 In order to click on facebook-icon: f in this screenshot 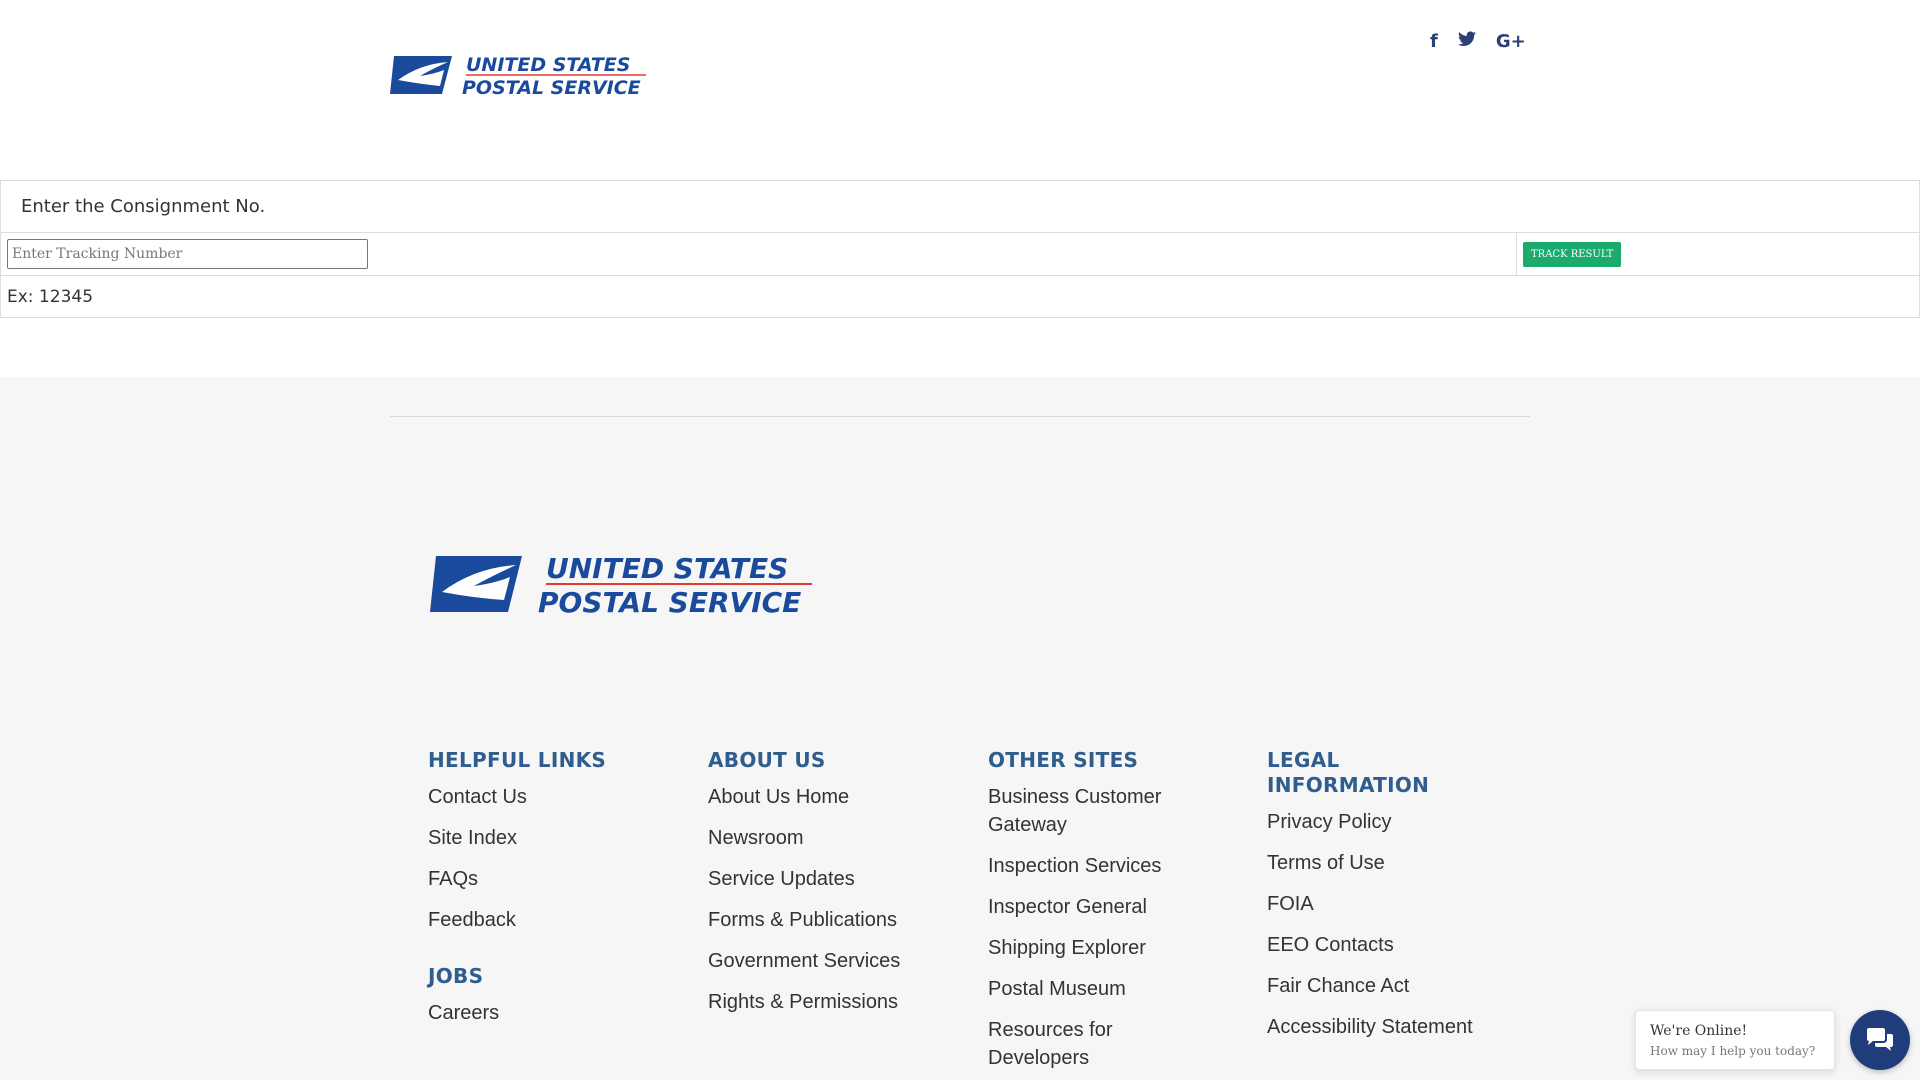, I will do `click(1434, 41)`.